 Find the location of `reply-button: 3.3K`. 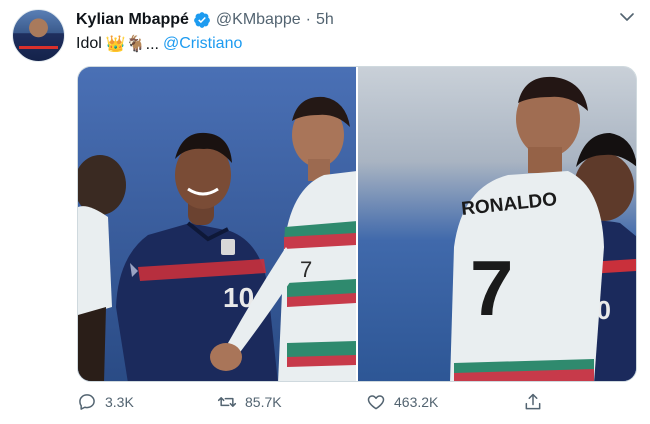

reply-button: 3.3K is located at coordinates (105, 402).